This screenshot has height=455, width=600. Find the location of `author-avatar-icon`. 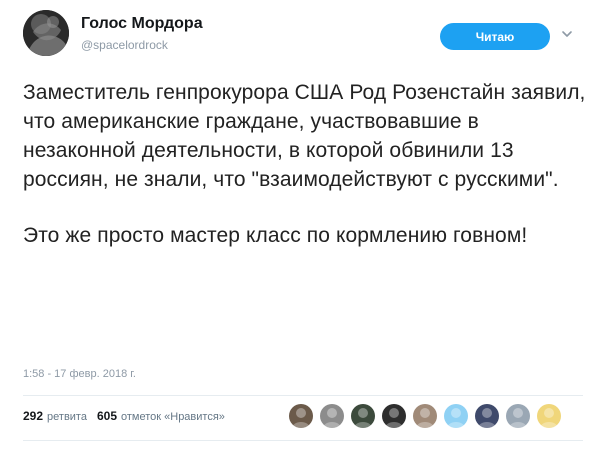

author-avatar-icon is located at coordinates (46, 33).